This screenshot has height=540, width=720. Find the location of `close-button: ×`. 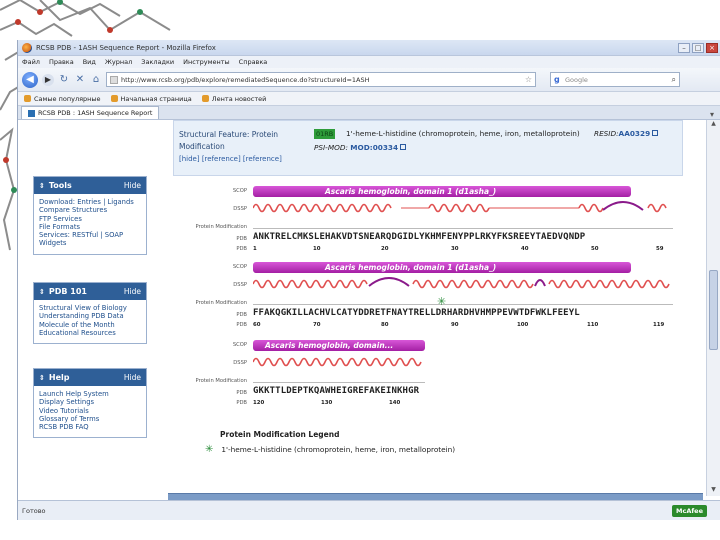

close-button: × is located at coordinates (712, 47).